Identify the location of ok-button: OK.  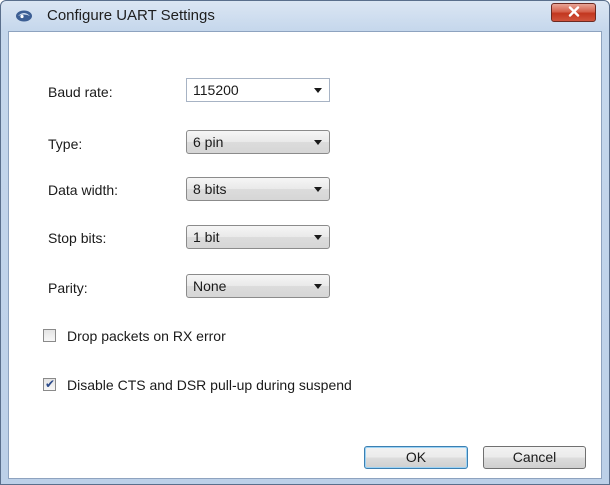
(416, 457).